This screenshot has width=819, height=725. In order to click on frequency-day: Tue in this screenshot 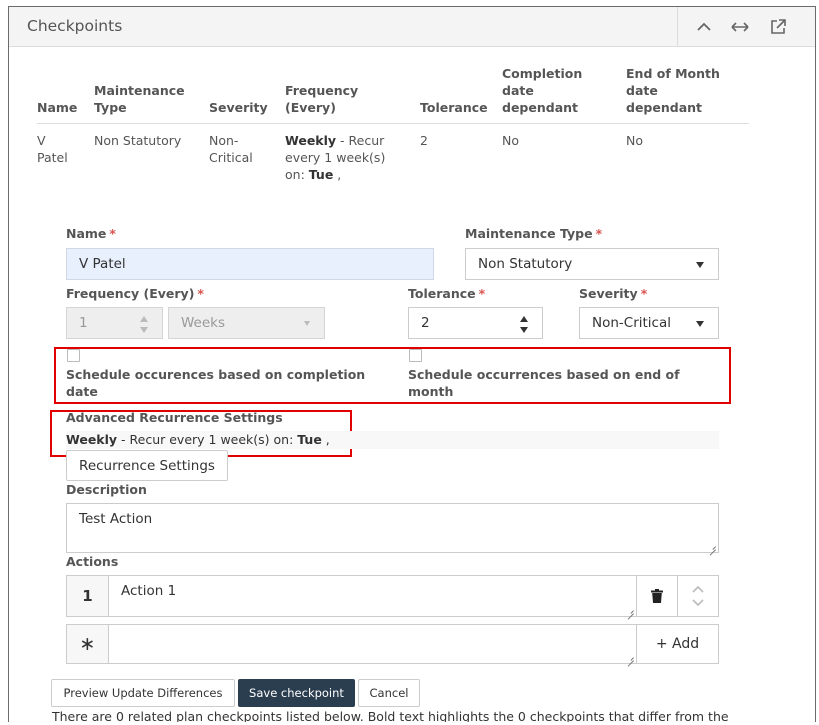, I will do `click(321, 174)`.